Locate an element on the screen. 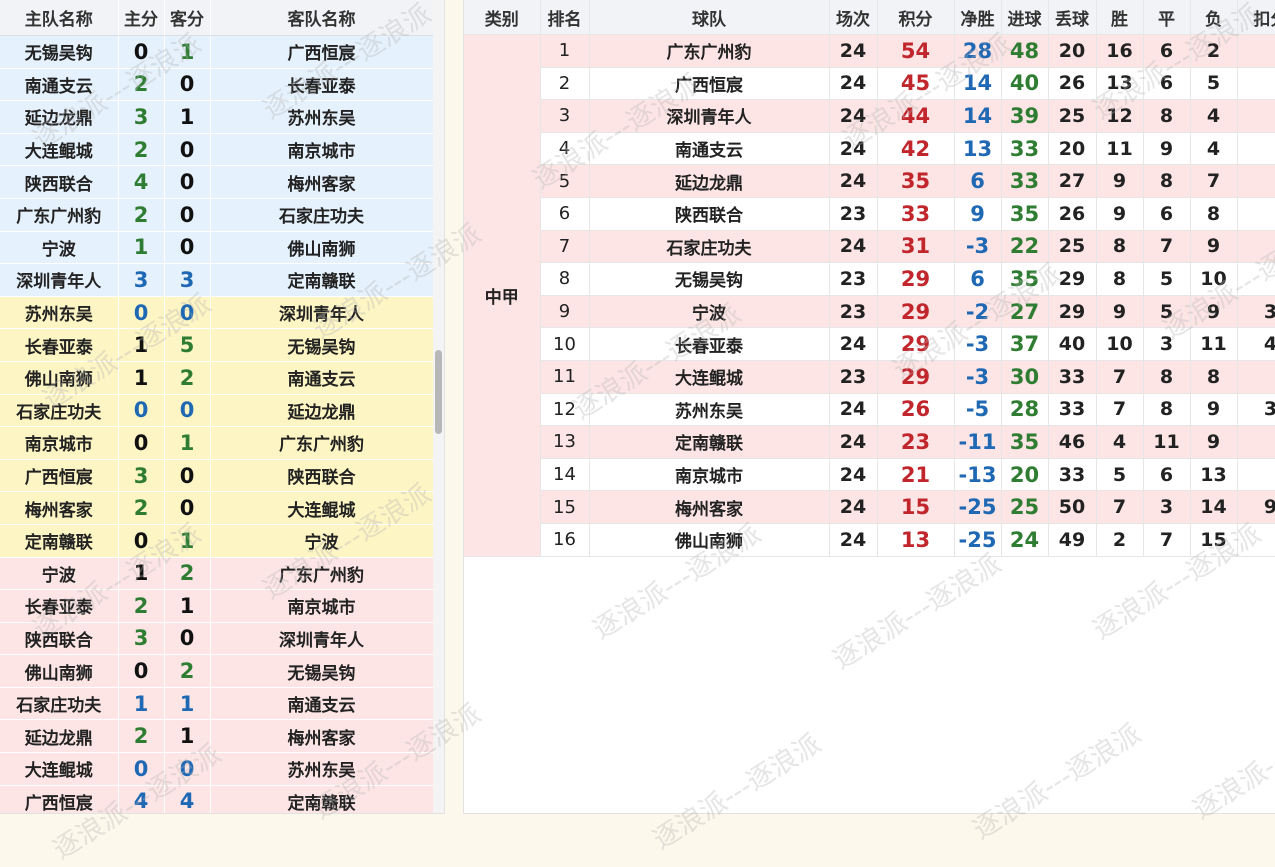 This screenshot has width=1275, height=867. match-row: 石家庄功夫 0 0 延边龙鼎 is located at coordinates (217, 411).